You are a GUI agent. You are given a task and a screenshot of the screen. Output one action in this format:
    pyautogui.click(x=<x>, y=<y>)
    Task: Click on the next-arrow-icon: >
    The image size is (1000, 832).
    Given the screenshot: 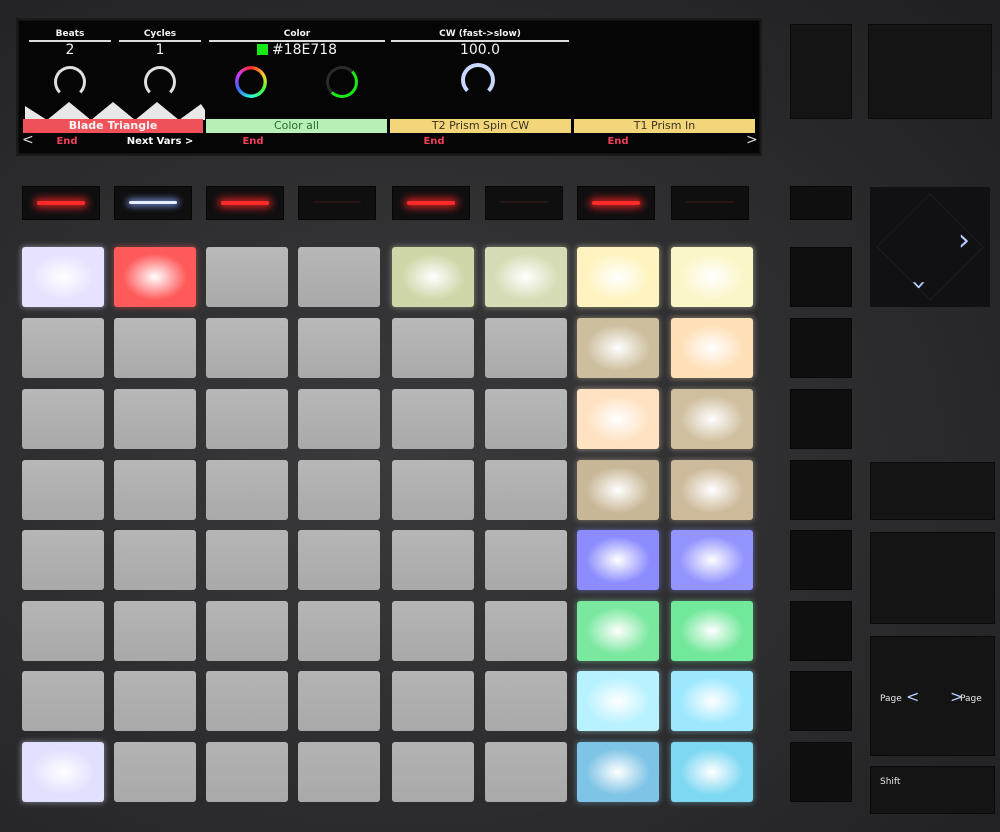 What is the action you would take?
    pyautogui.click(x=752, y=140)
    